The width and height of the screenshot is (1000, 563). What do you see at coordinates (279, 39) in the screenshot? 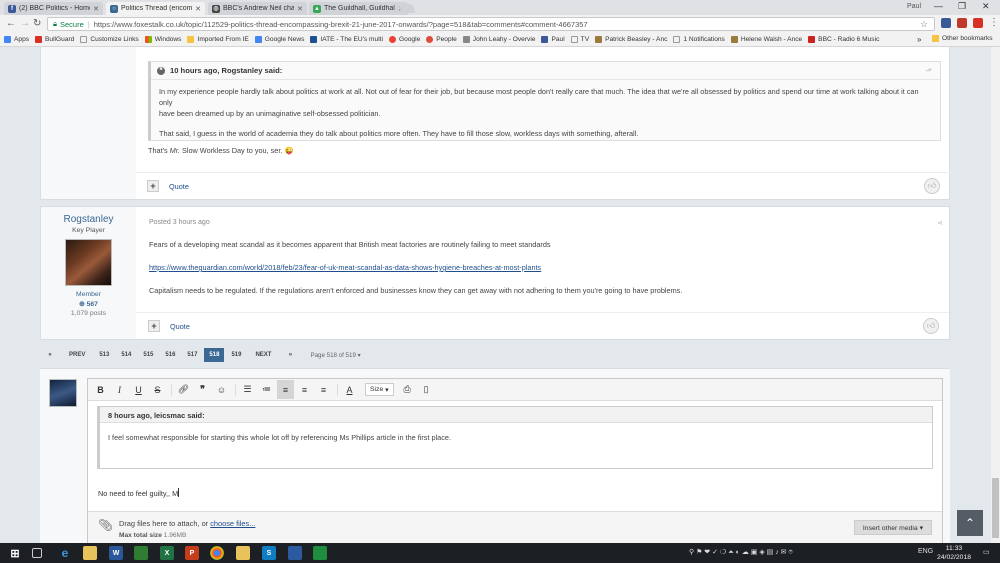
I see `bookmark-item: Google News` at bounding box center [279, 39].